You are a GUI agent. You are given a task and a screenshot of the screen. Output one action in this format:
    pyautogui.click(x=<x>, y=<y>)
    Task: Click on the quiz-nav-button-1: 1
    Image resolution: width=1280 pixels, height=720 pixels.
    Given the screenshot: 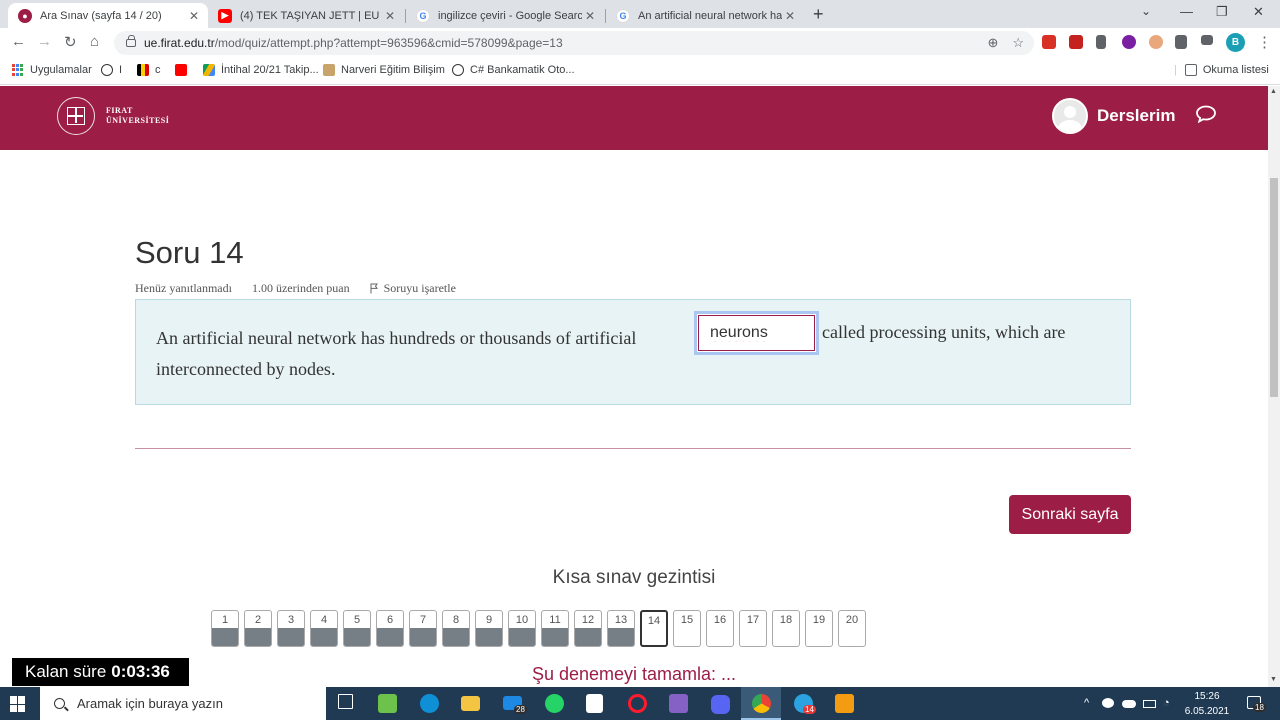 What is the action you would take?
    pyautogui.click(x=225, y=628)
    